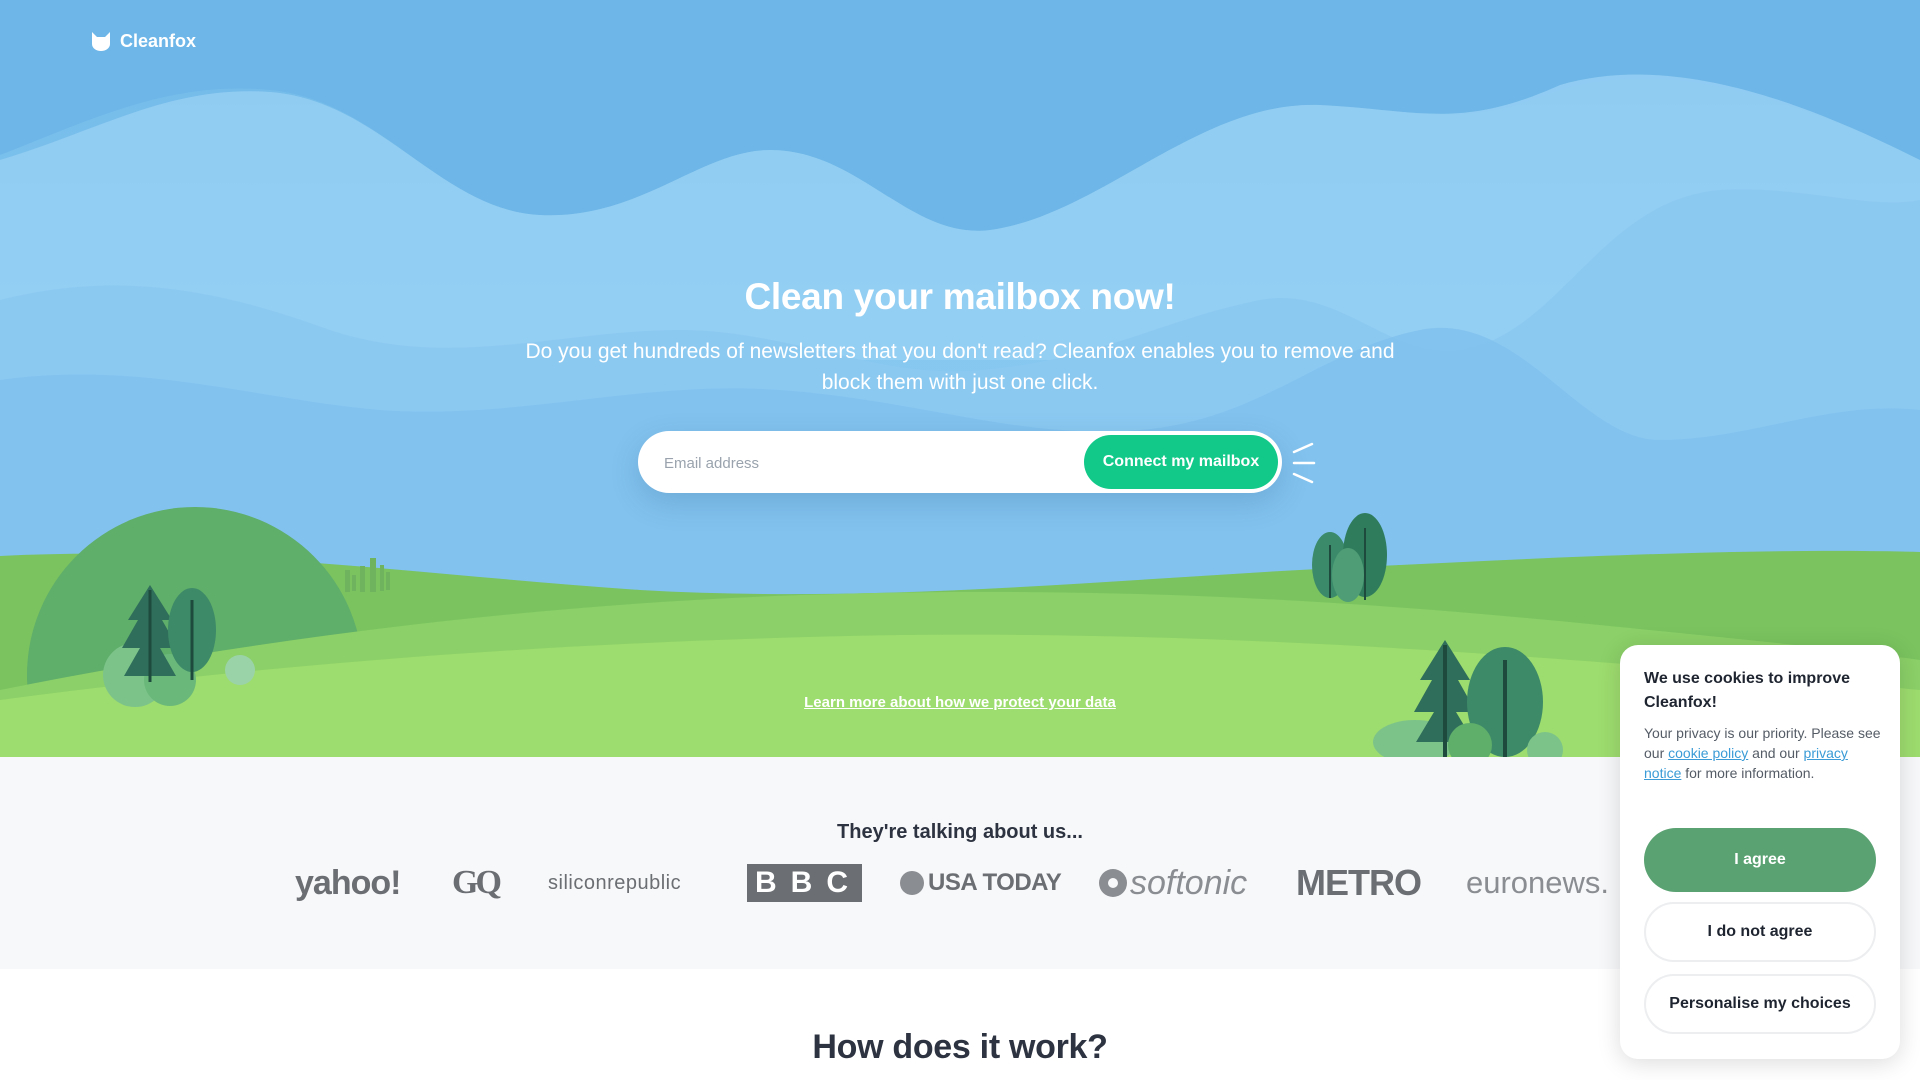 The height and width of the screenshot is (1080, 1920). What do you see at coordinates (158, 40) in the screenshot?
I see `brand-name: Cleanfox` at bounding box center [158, 40].